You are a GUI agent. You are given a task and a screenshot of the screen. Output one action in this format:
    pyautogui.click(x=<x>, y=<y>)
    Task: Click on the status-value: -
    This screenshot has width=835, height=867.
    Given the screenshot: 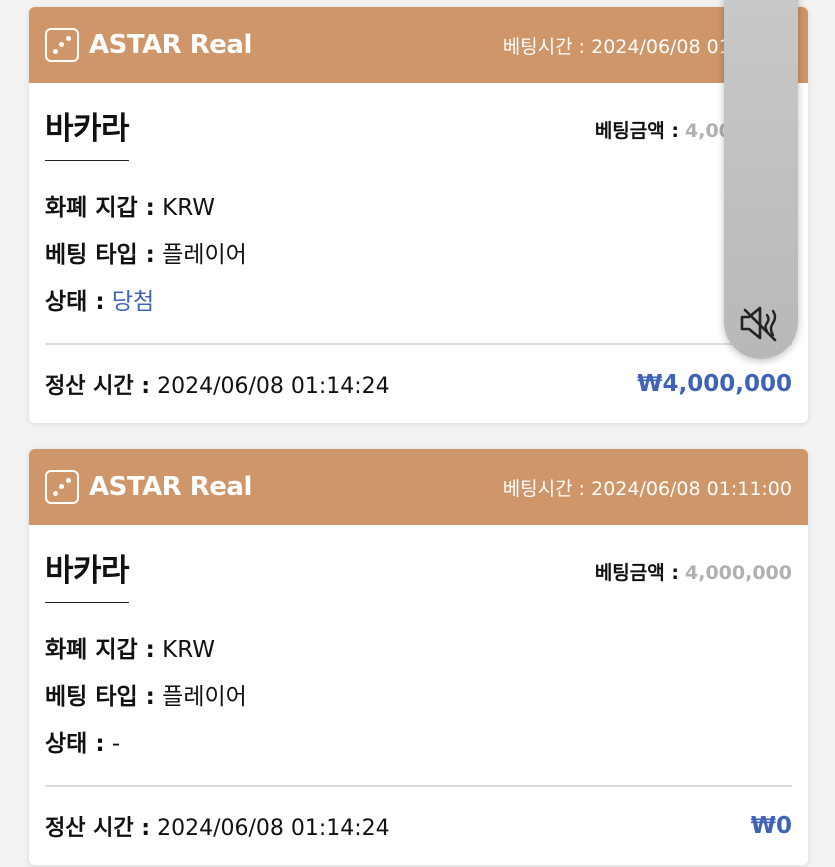 What is the action you would take?
    pyautogui.click(x=116, y=744)
    